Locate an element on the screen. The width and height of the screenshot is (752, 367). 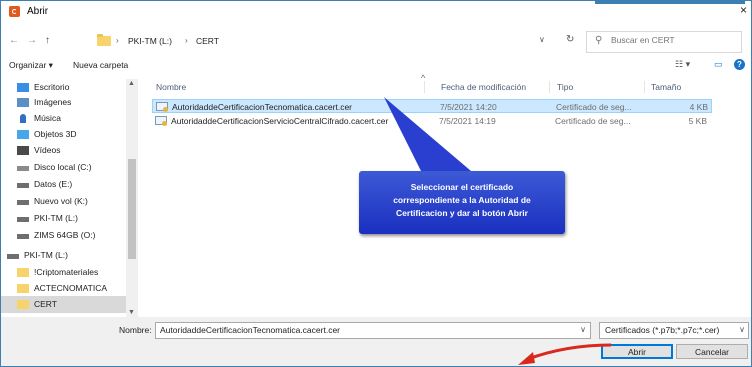
callout-line: Seleccionar el certificado is located at coordinates (462, 187).